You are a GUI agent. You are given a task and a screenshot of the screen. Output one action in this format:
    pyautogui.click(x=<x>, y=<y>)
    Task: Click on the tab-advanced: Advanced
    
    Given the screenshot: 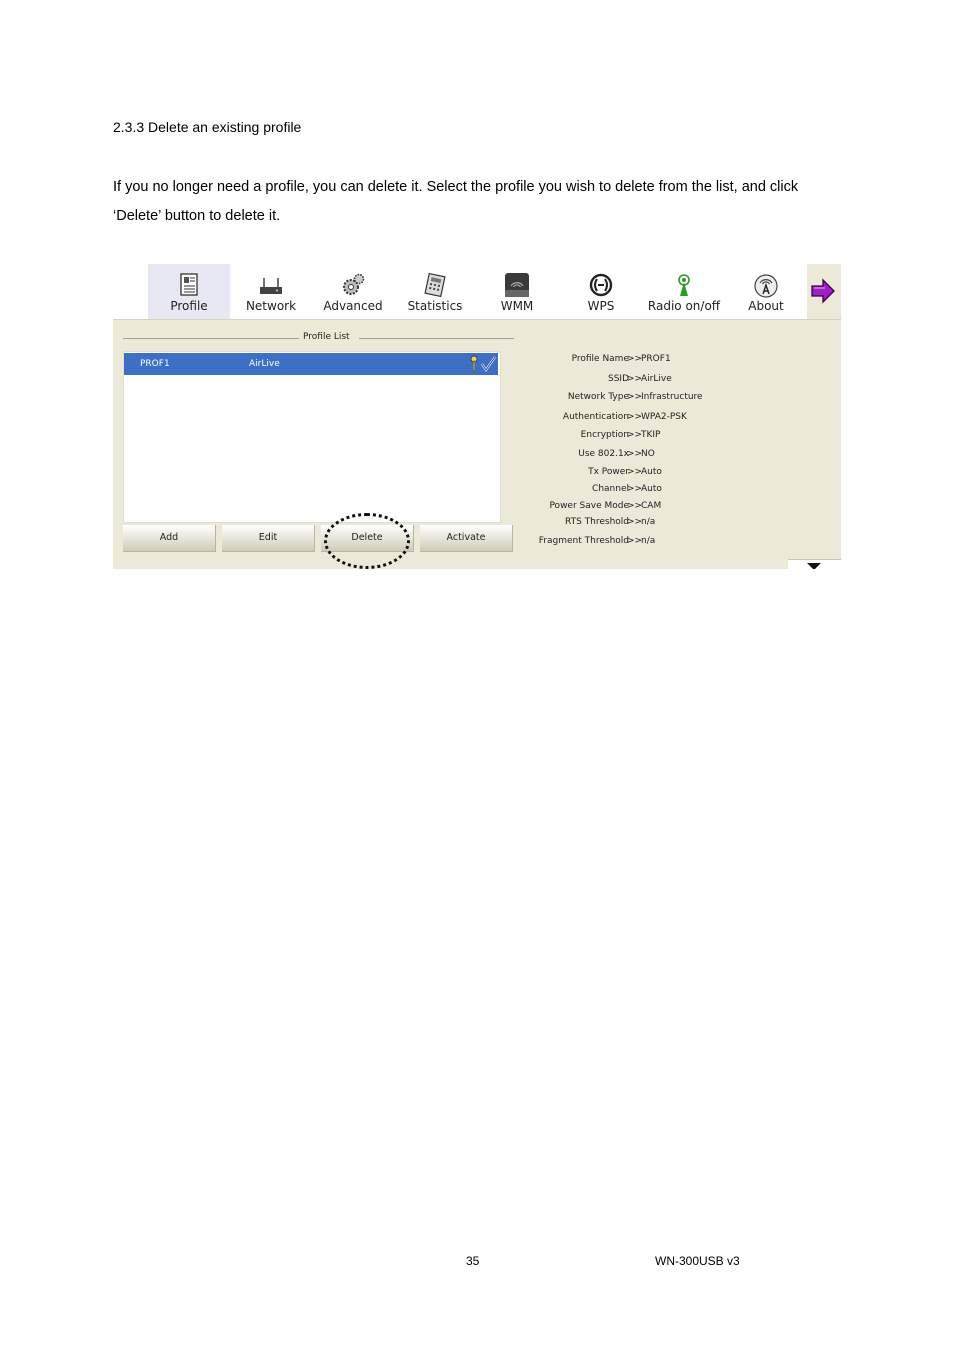 What is the action you would take?
    pyautogui.click(x=353, y=291)
    